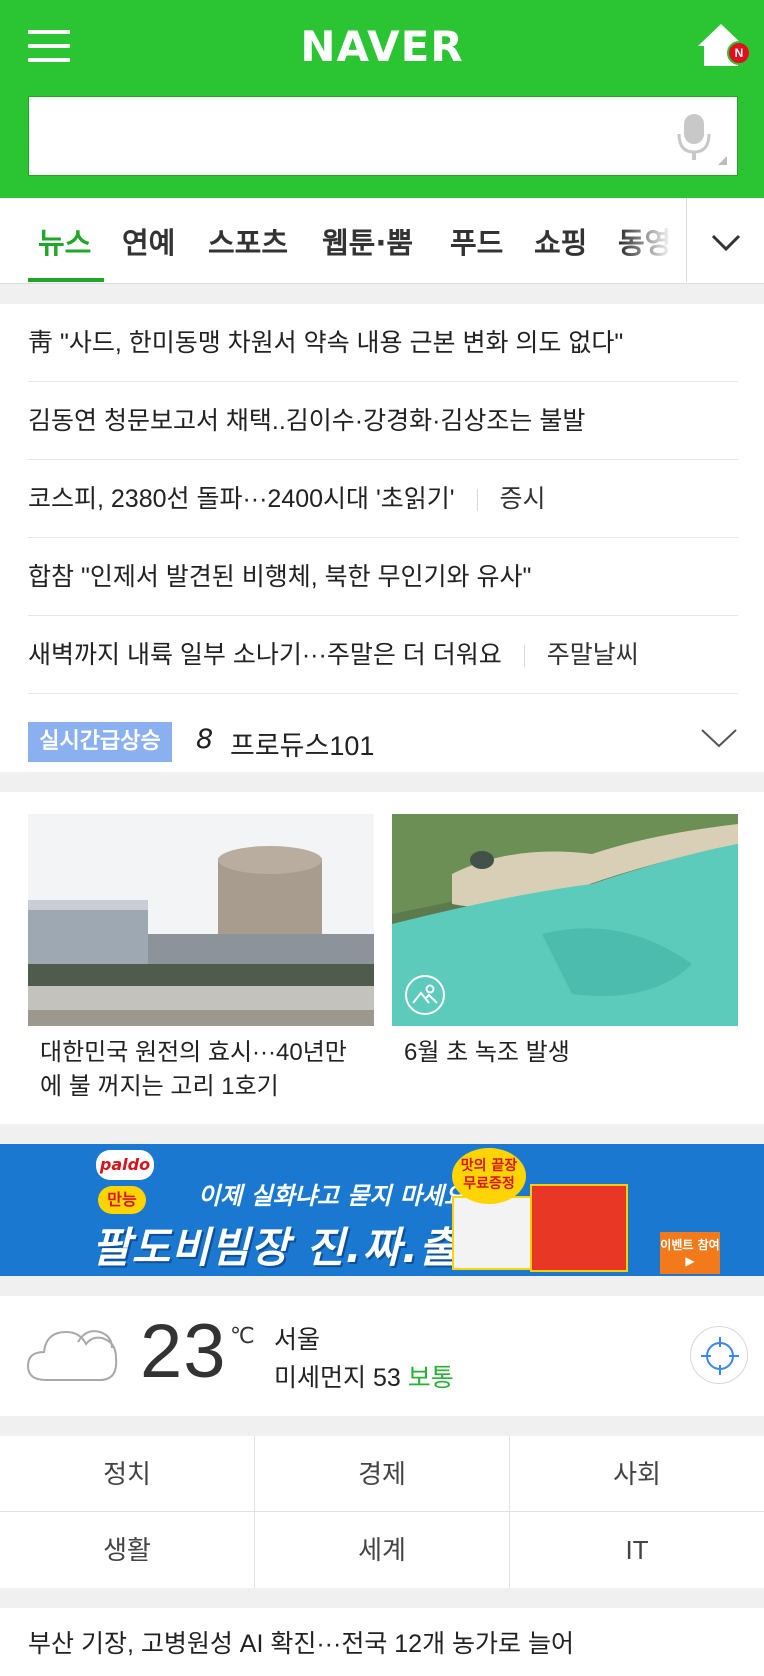 This screenshot has height=1676, width=764. What do you see at coordinates (739, 53) in the screenshot?
I see `notification-badge: N` at bounding box center [739, 53].